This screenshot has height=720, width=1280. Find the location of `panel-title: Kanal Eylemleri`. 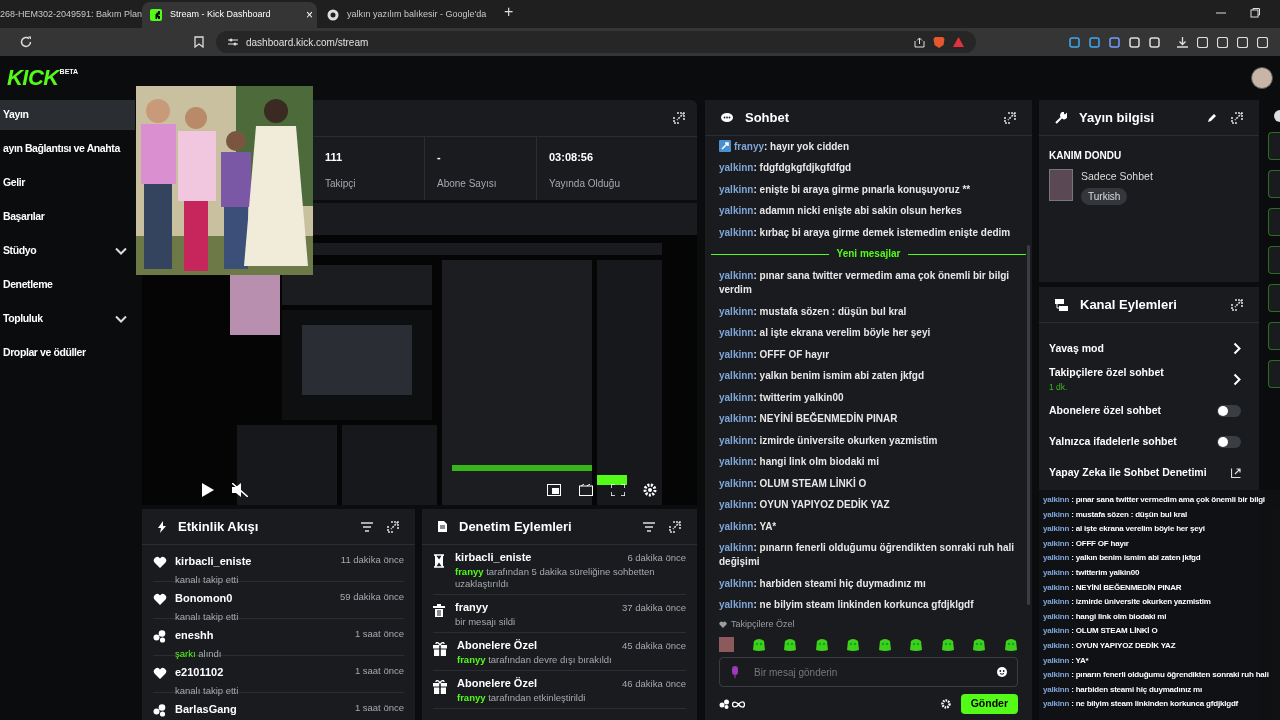

panel-title: Kanal Eylemleri is located at coordinates (1128, 304).